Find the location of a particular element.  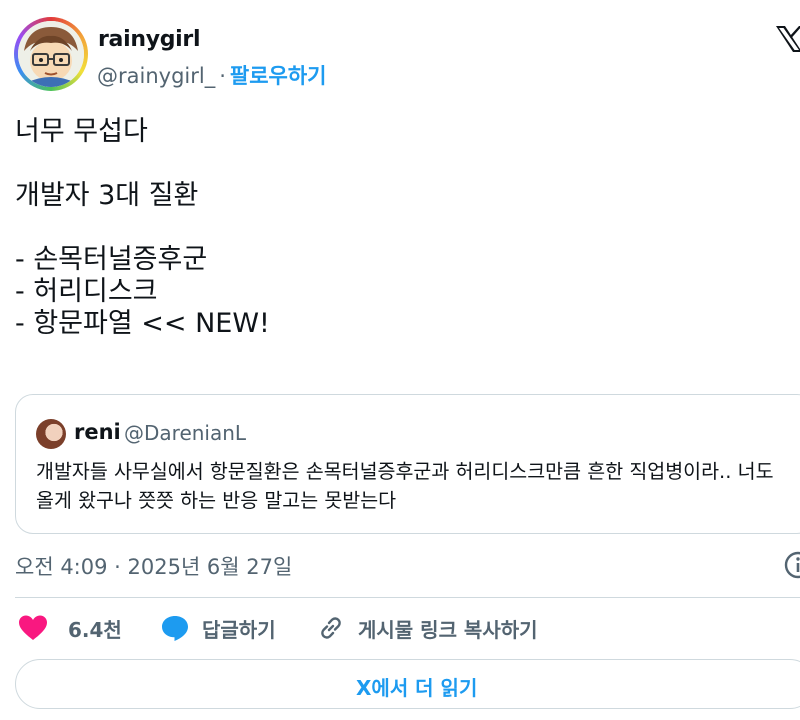

avatar-image is located at coordinates (51, 54).